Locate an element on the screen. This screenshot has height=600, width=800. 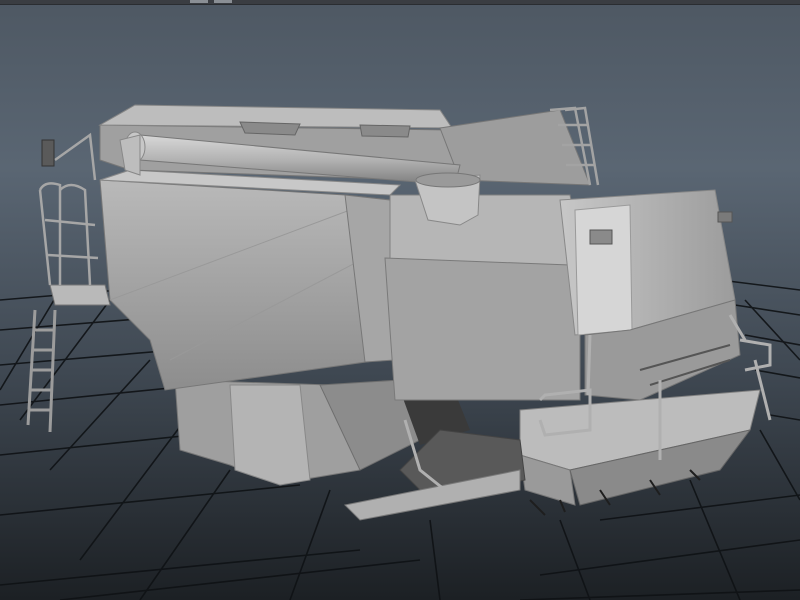
ladder-platform is located at coordinates (80, 295).